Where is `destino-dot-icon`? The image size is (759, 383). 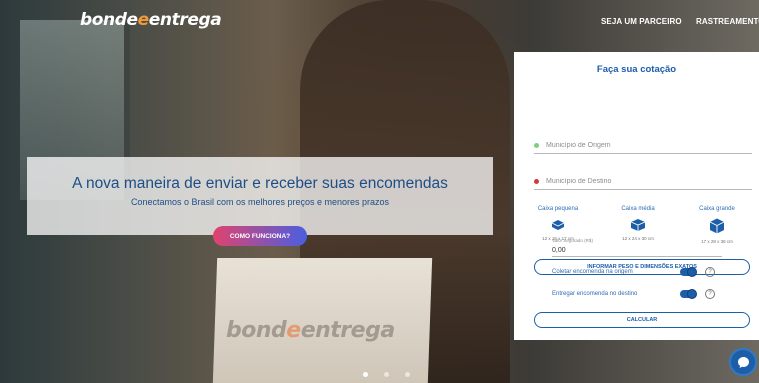
destino-dot-icon is located at coordinates (536, 181).